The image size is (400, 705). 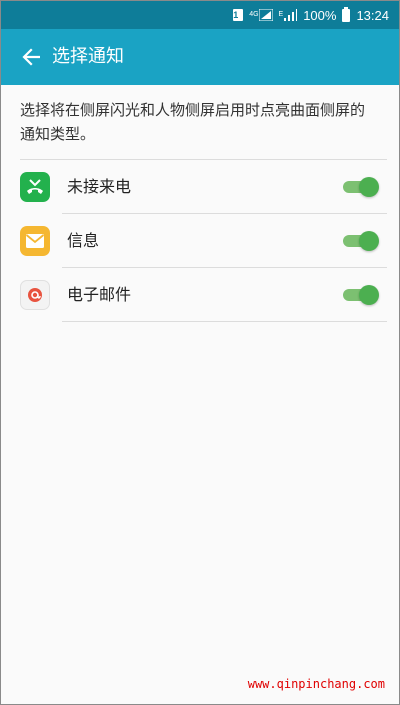 I want to click on sim-icon: 1, so click(x=238, y=15).